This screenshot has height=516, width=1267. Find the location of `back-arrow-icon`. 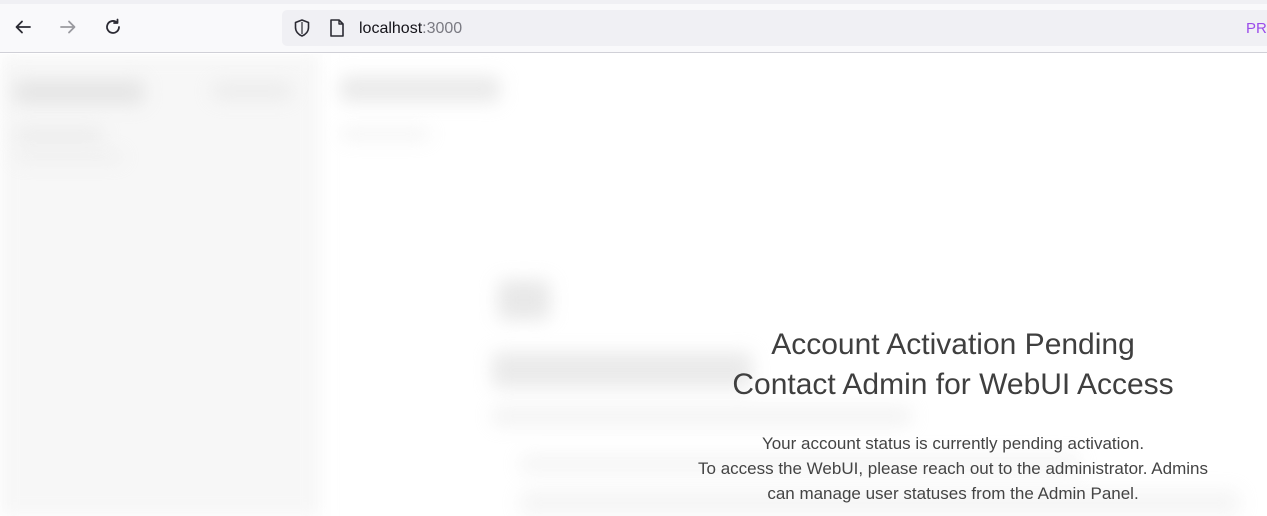

back-arrow-icon is located at coordinates (23, 27).